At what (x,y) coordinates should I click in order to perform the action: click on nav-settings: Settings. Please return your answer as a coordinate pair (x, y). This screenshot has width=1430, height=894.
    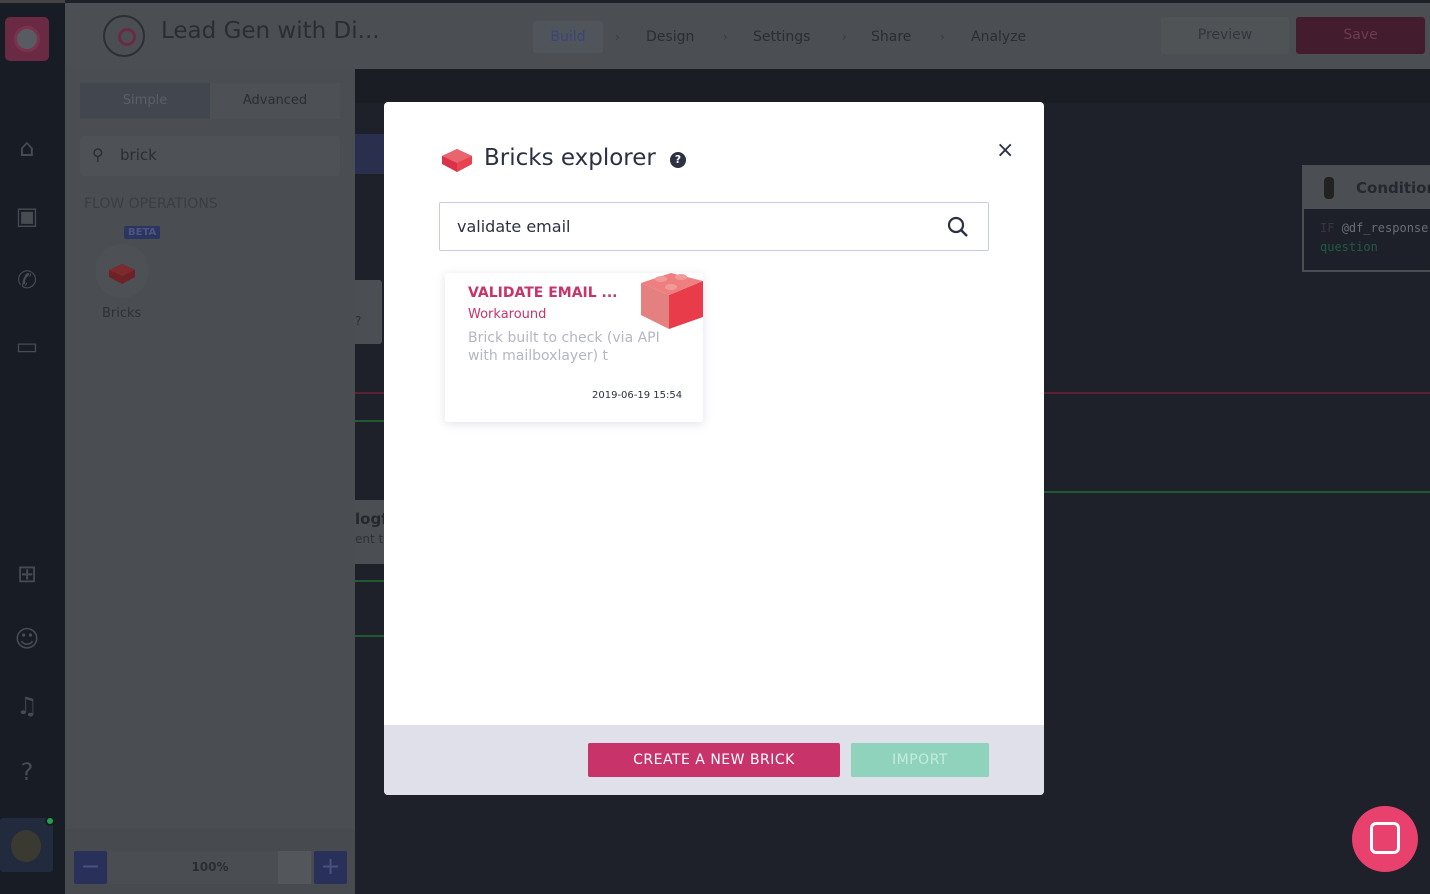
    Looking at the image, I should click on (781, 37).